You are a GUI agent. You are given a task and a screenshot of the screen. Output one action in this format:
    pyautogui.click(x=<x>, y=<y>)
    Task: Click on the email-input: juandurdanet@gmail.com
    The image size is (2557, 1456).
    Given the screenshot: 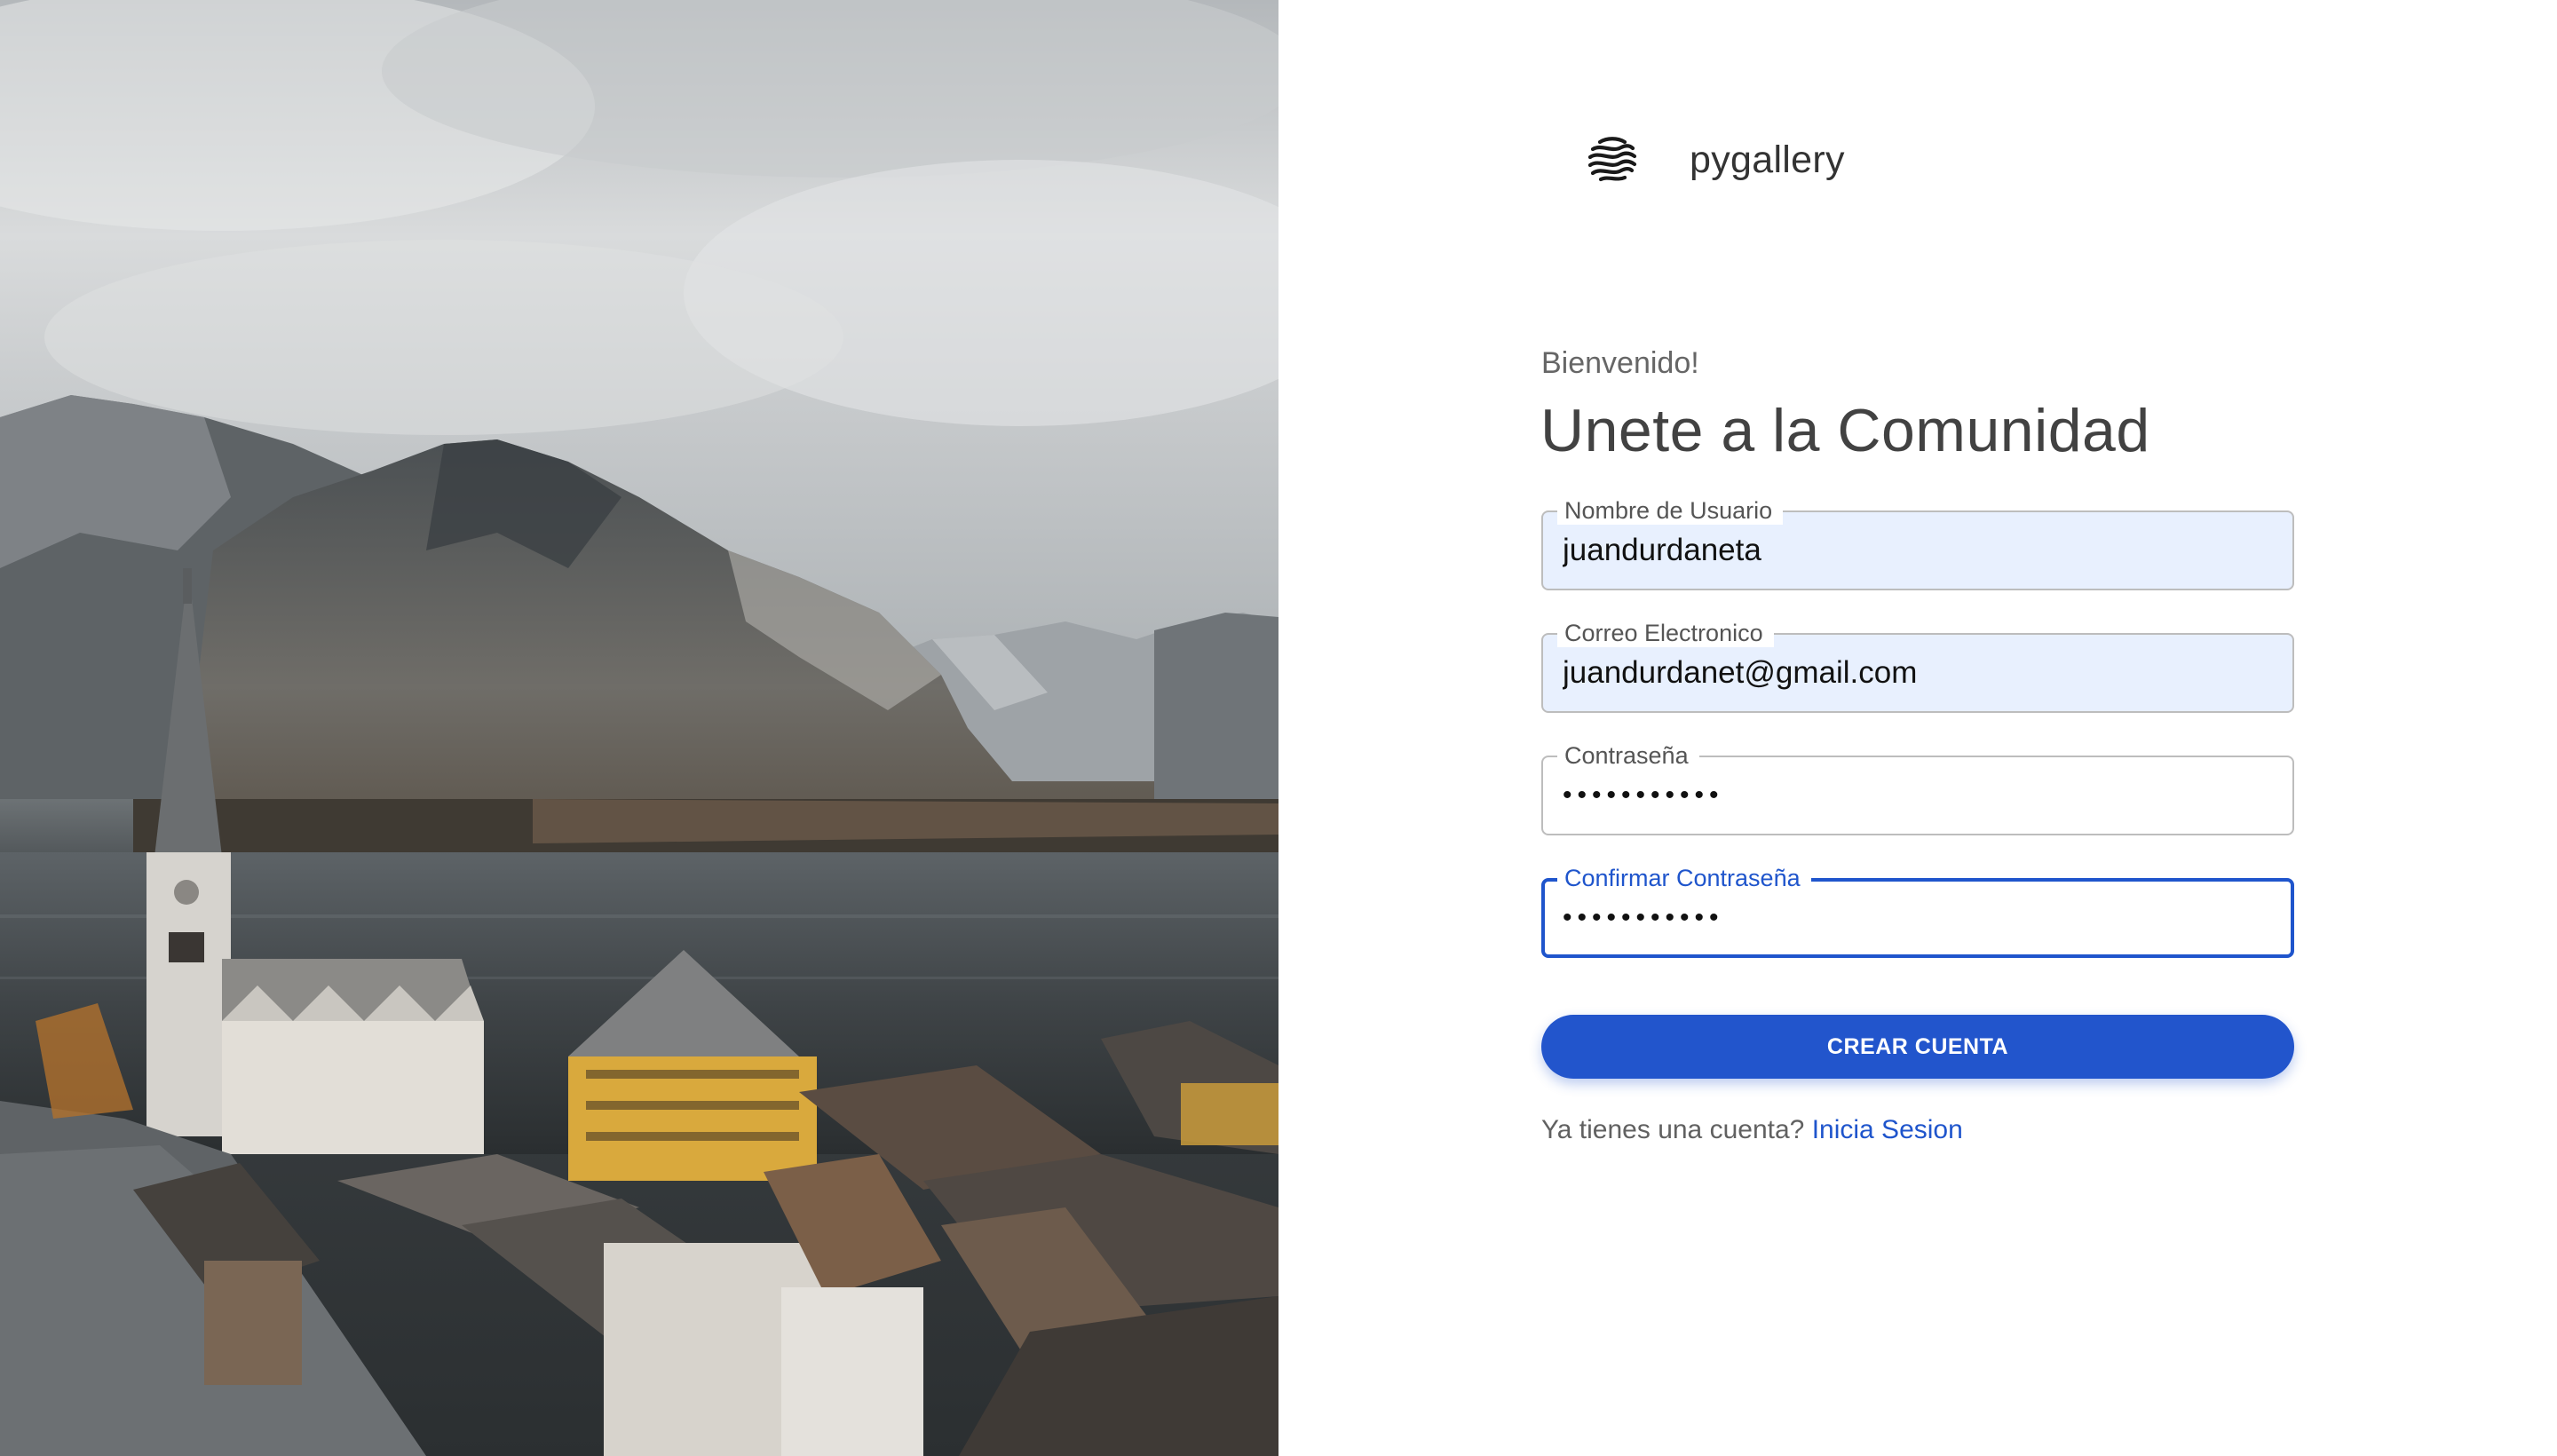 What is the action you would take?
    pyautogui.click(x=1919, y=673)
    